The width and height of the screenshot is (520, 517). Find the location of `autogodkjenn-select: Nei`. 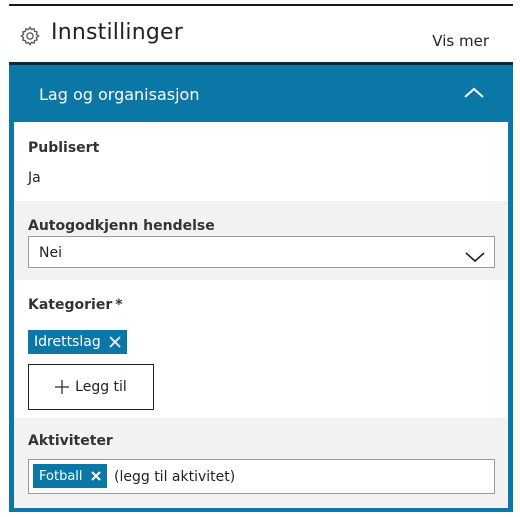

autogodkjenn-select: Nei is located at coordinates (261, 252).